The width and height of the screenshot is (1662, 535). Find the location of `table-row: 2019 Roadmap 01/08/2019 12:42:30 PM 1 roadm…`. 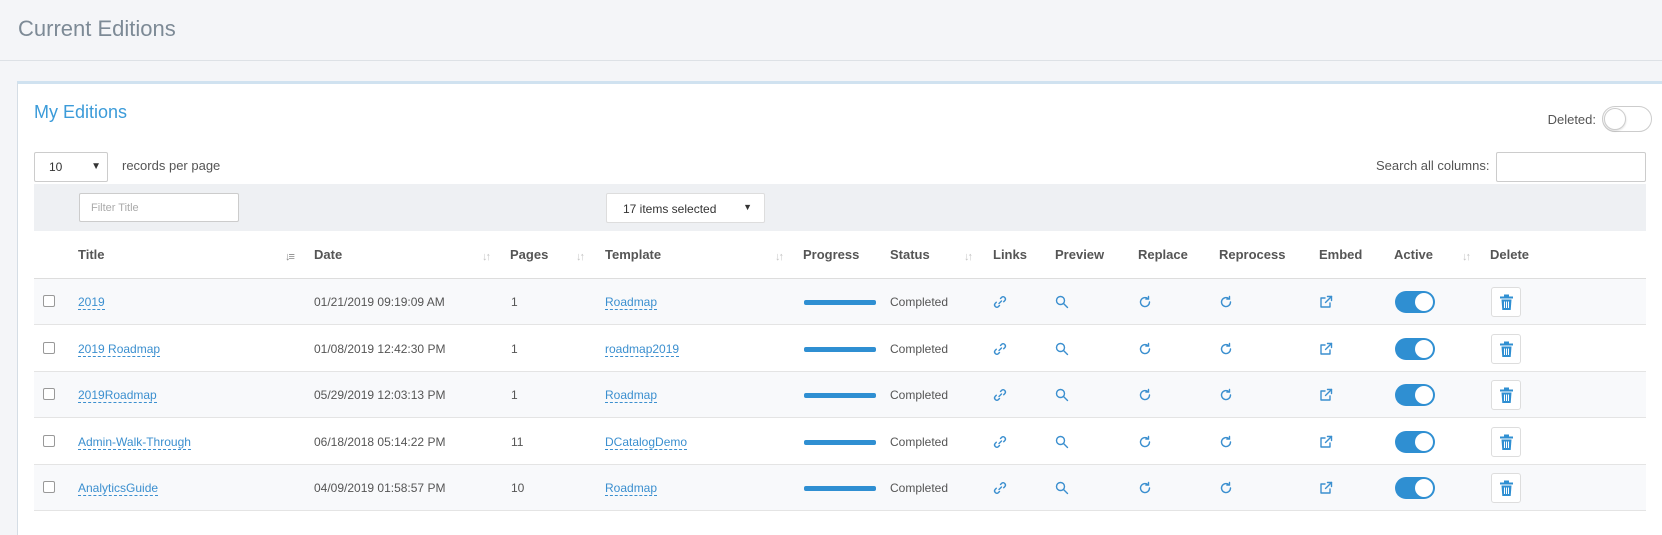

table-row: 2019 Roadmap 01/08/2019 12:42:30 PM 1 roadm… is located at coordinates (840, 348).